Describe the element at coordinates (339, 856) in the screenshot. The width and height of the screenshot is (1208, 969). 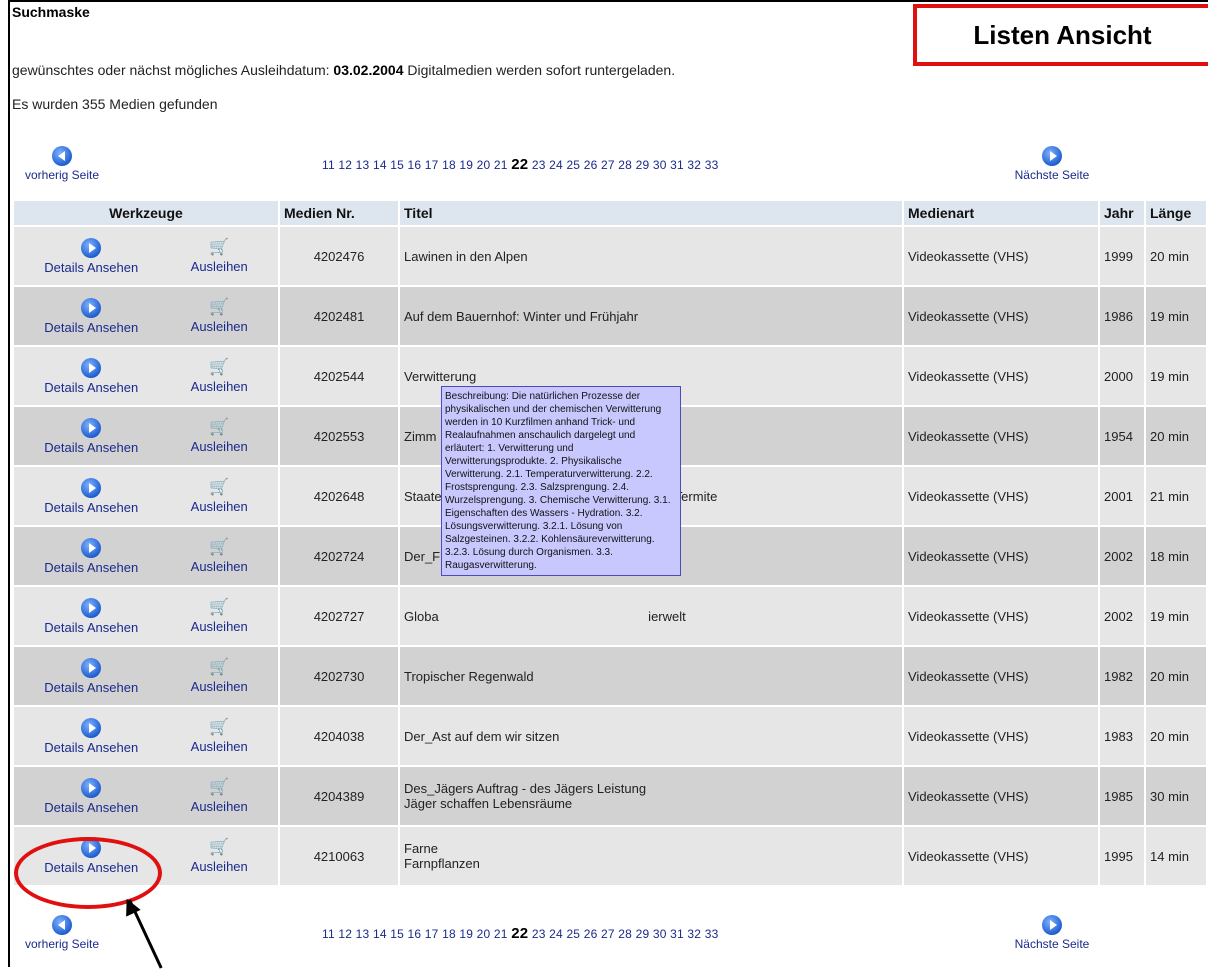
I see `medien-nr-cell: 4210063` at that location.